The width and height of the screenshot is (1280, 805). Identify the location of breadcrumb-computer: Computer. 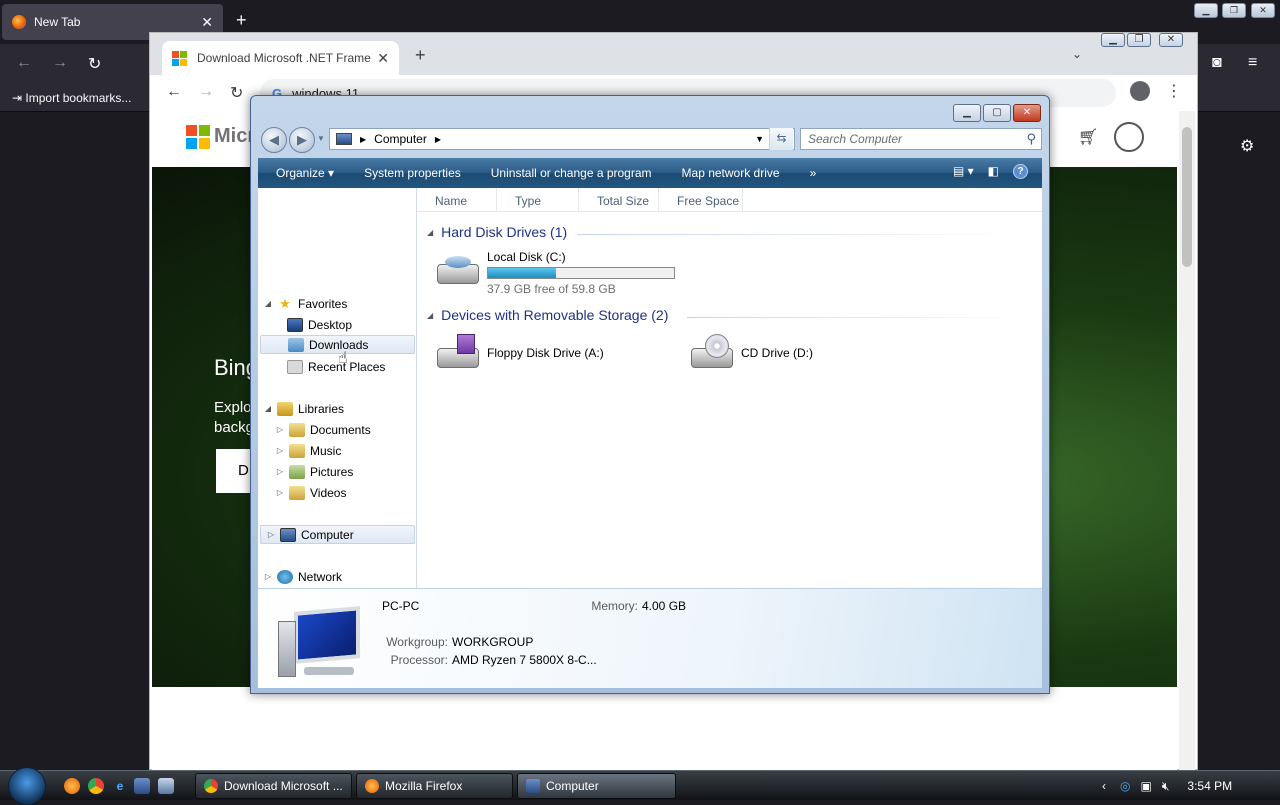
(400, 139).